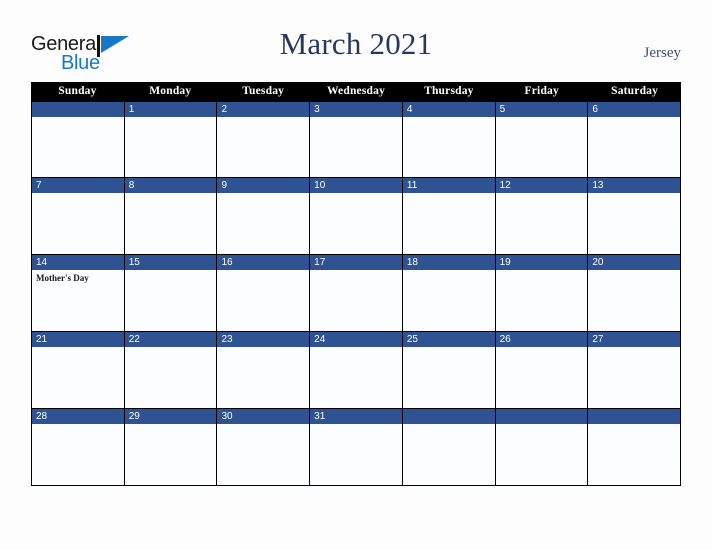 This screenshot has height=550, width=712. Describe the element at coordinates (263, 109) in the screenshot. I see `day-number-band: 2` at that location.